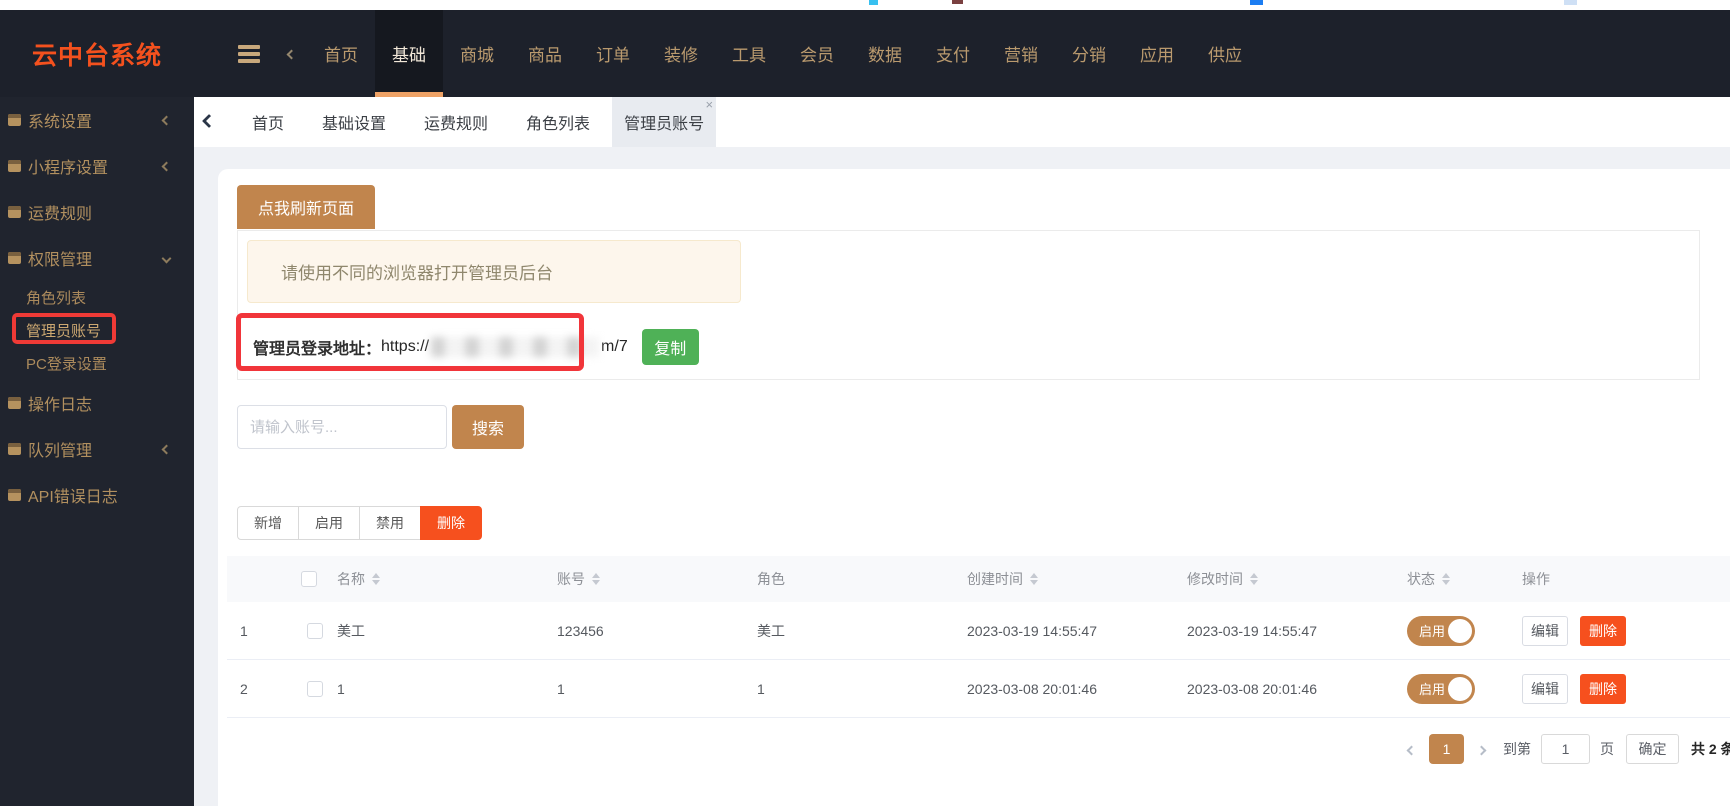  I want to click on header-actions: 操作, so click(1623, 579).